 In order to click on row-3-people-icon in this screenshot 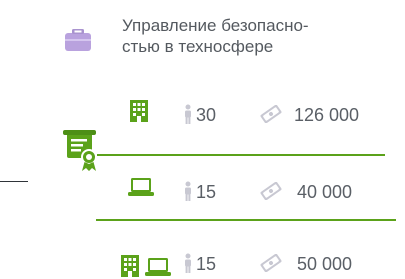, I will do `click(188, 263)`.